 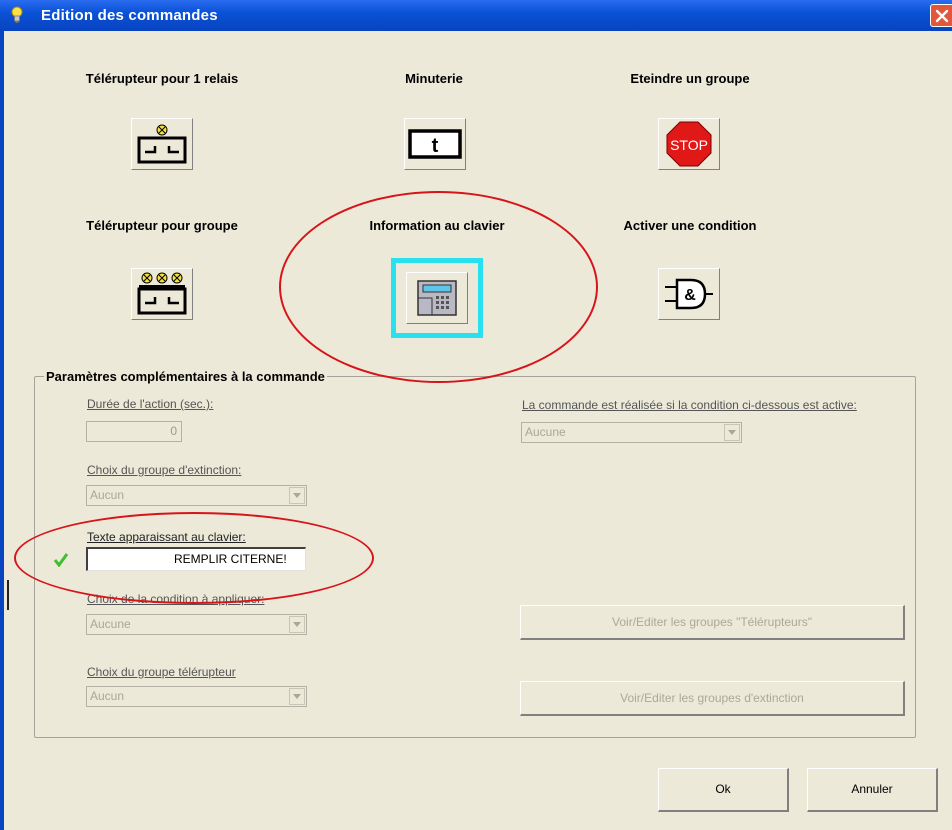 I want to click on cmd-label-relay: Télérupteur pour 1 relais, so click(x=162, y=78).